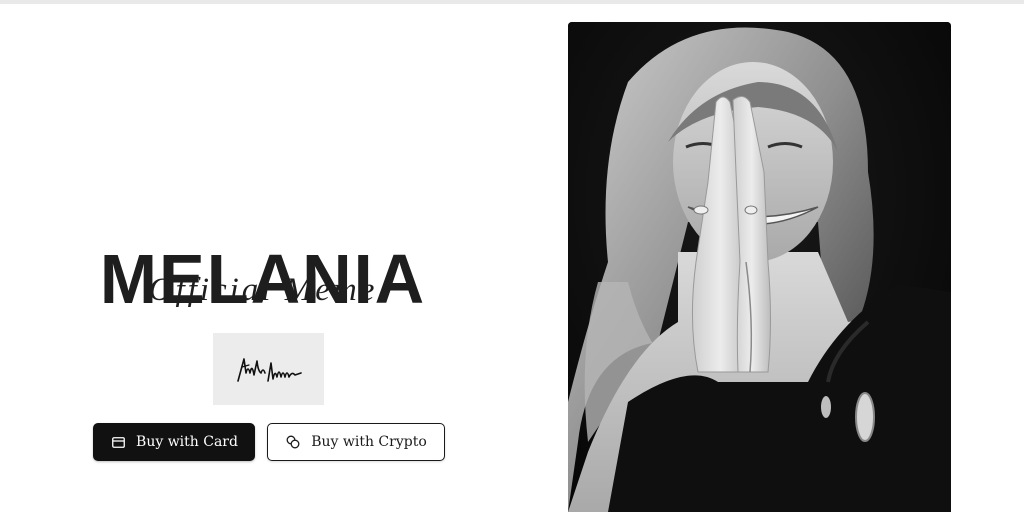  I want to click on buy-with-card-label: Buy with Card, so click(187, 442).